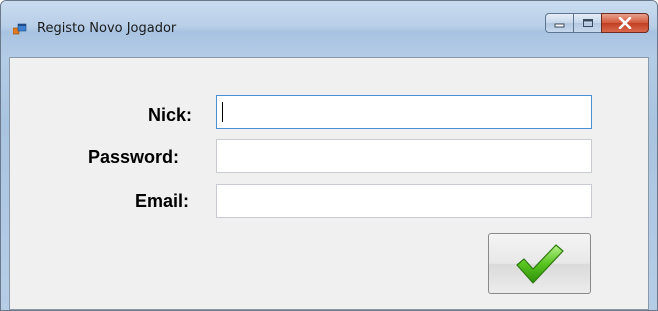  Describe the element at coordinates (559, 25) in the screenshot. I see `minimize-icon` at that location.